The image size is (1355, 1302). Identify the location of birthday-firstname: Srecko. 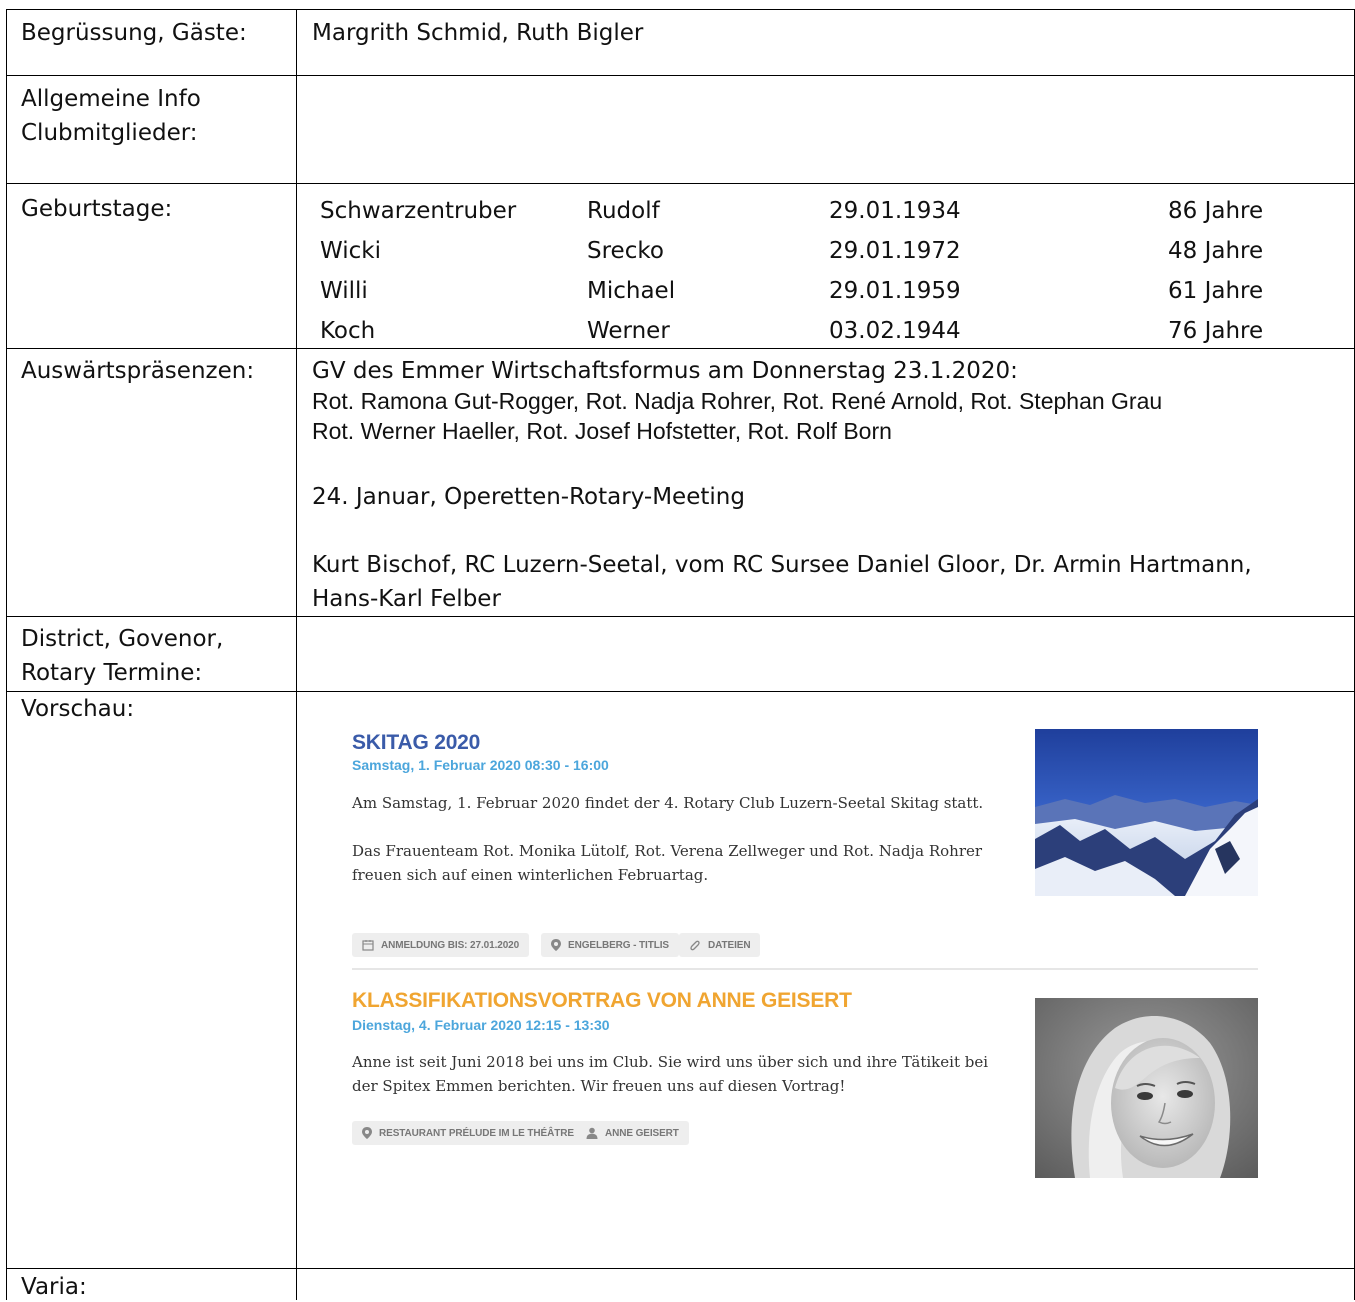
(625, 251).